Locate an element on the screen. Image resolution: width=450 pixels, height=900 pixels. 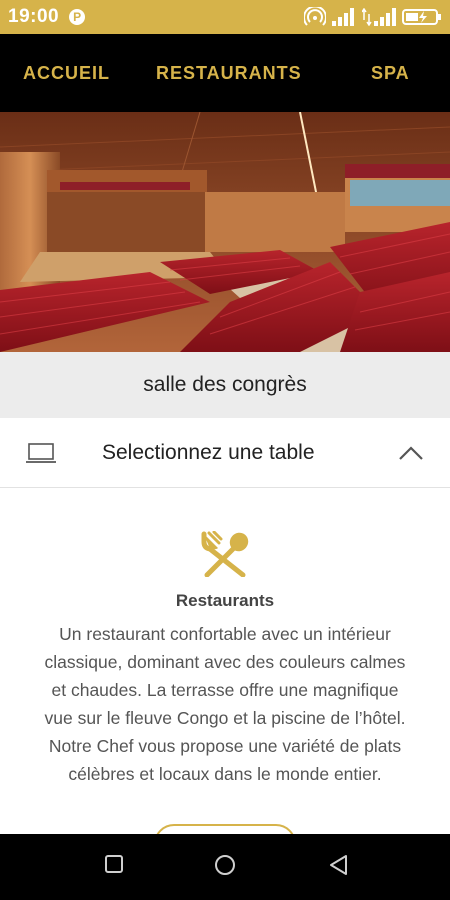
home-circle-icon is located at coordinates (225, 867).